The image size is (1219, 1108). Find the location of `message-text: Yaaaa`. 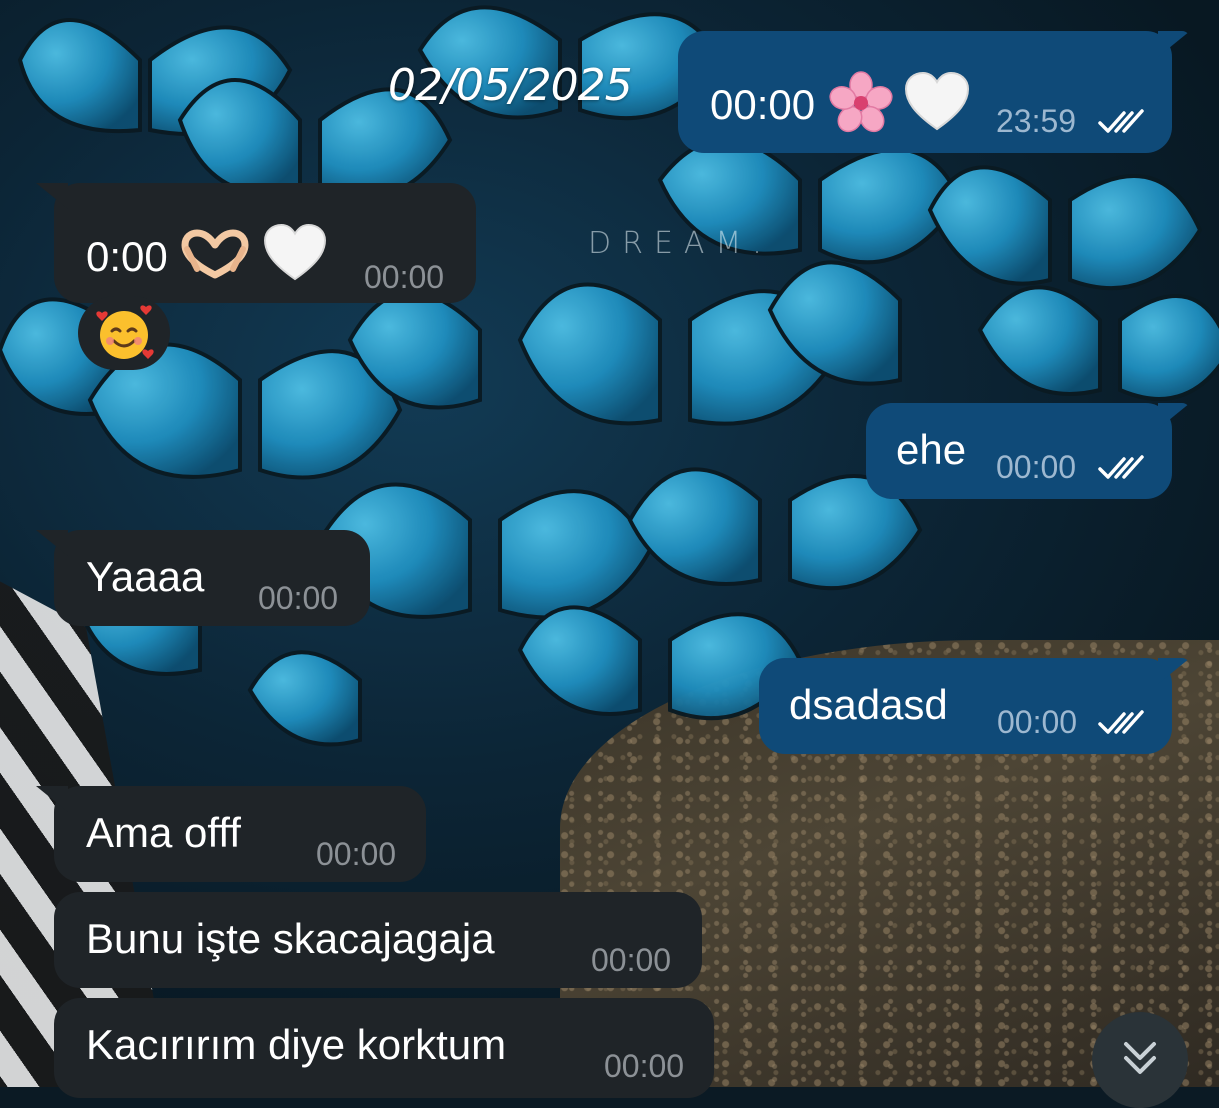

message-text: Yaaaa is located at coordinates (145, 576).